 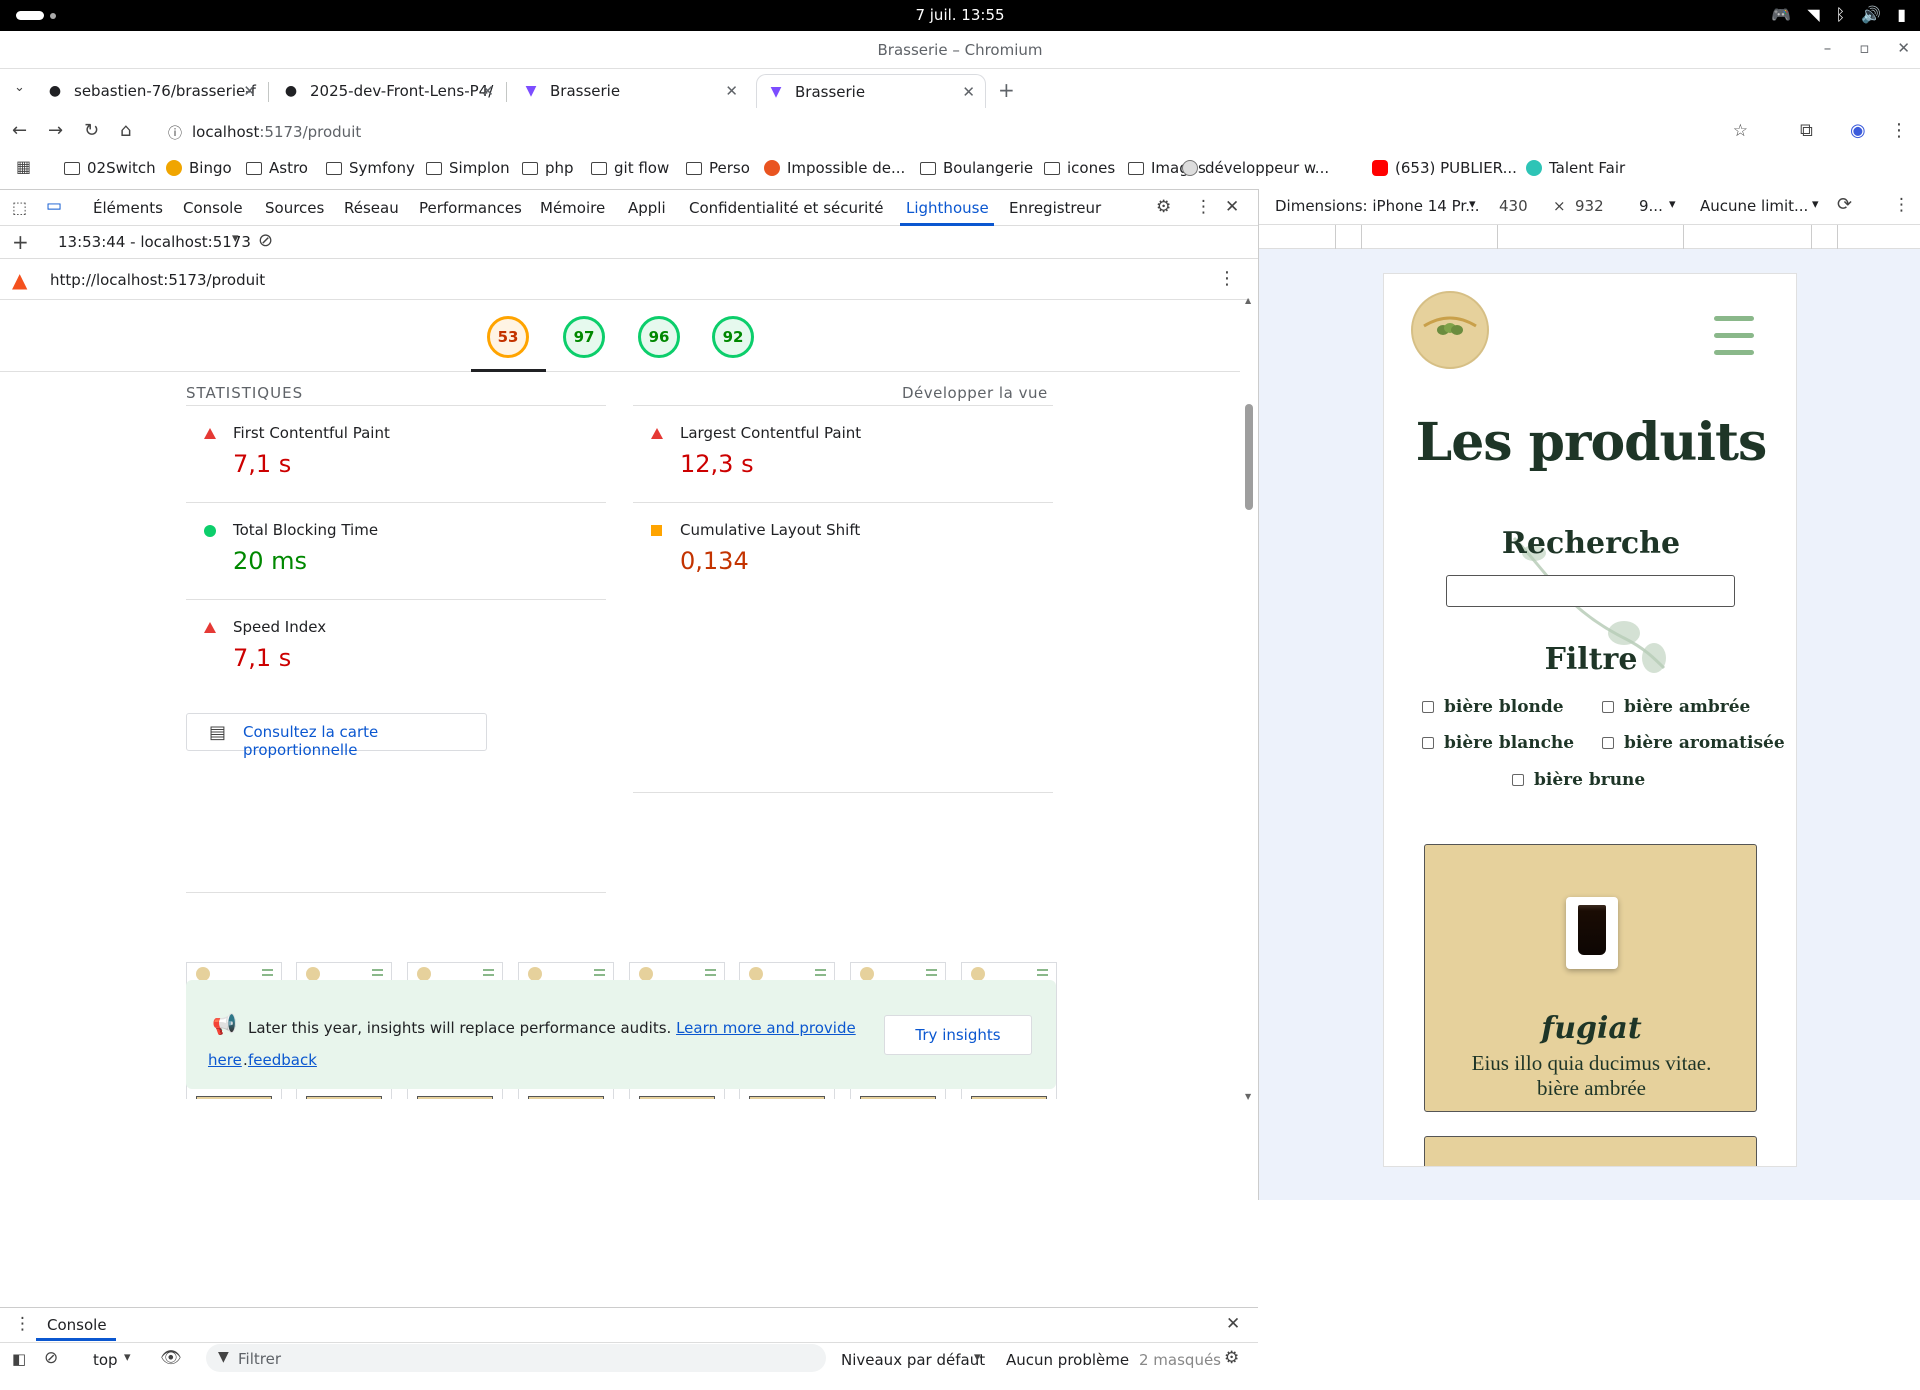 What do you see at coordinates (975, 393) in the screenshot?
I see `expand-view-link: Développer la vue` at bounding box center [975, 393].